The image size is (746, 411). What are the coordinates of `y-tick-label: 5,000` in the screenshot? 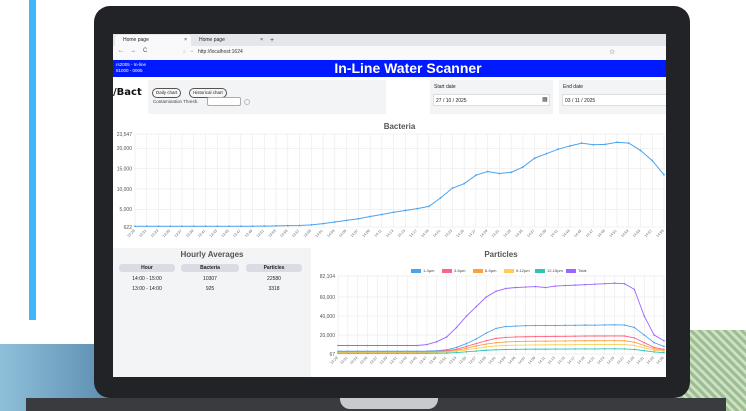 It's located at (125, 210).